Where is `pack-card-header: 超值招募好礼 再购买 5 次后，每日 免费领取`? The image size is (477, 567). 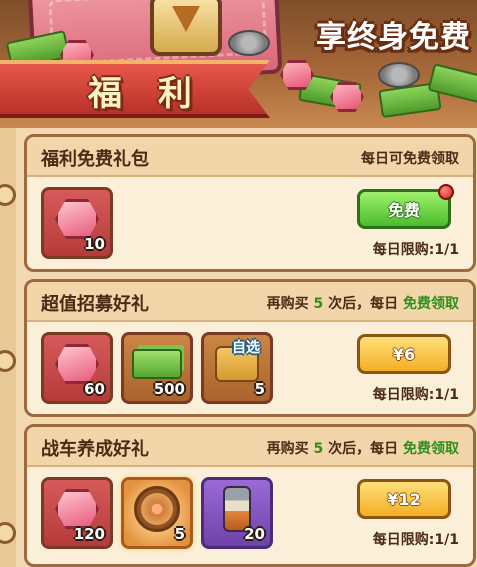
pack-card-header: 超值招募好礼 再购买 5 次后，每日 免费领取 is located at coordinates (250, 302).